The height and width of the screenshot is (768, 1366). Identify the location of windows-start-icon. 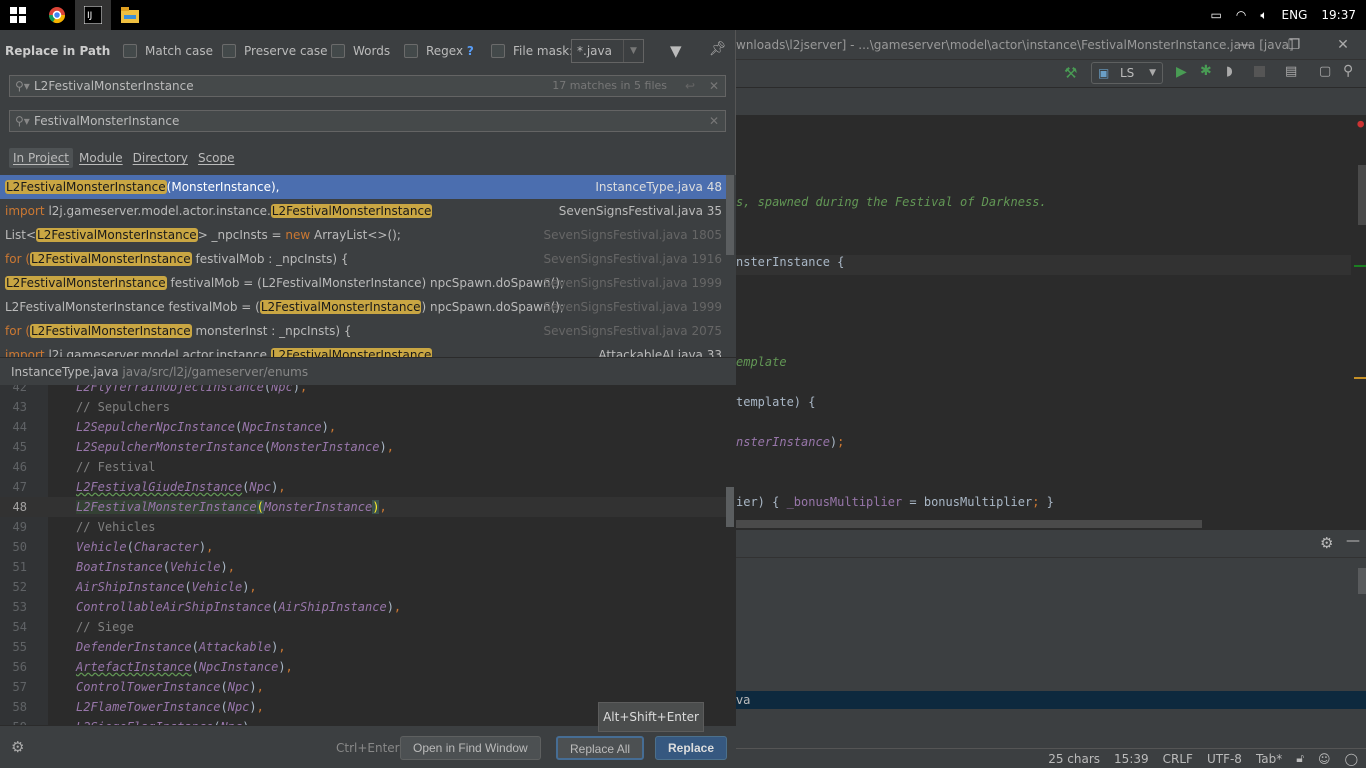
(18, 15).